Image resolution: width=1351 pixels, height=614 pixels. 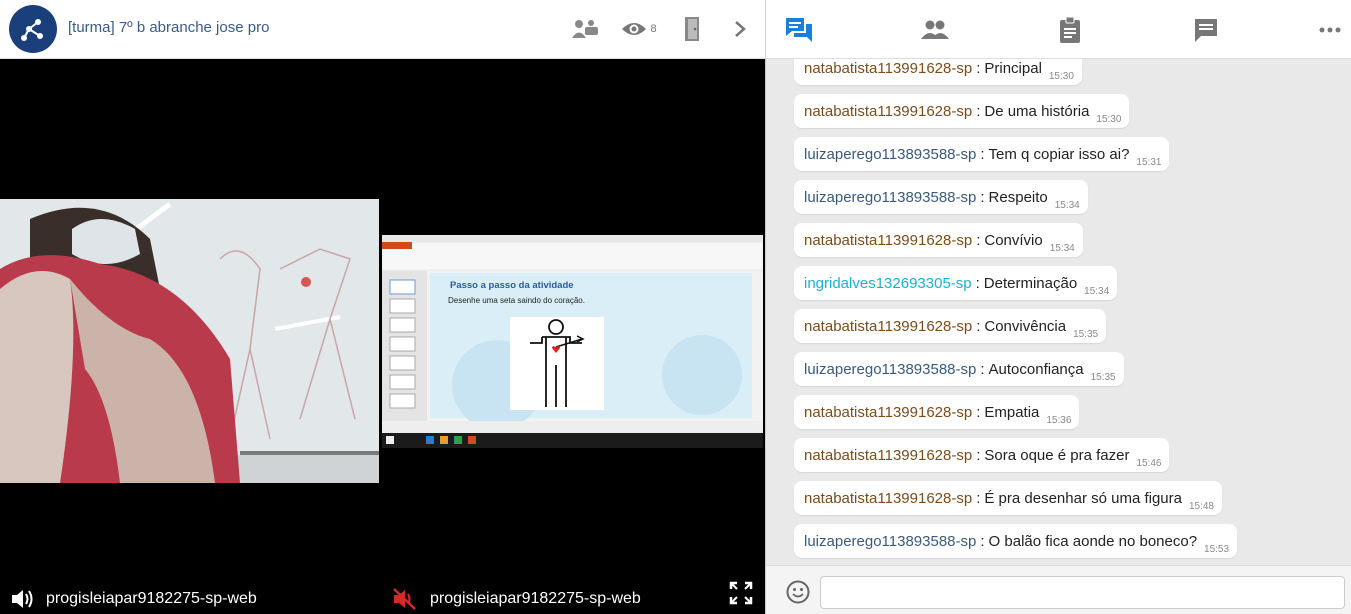 I want to click on chat-message: luizaperego113893588-sp: Respeito 15:34, so click(x=941, y=197).